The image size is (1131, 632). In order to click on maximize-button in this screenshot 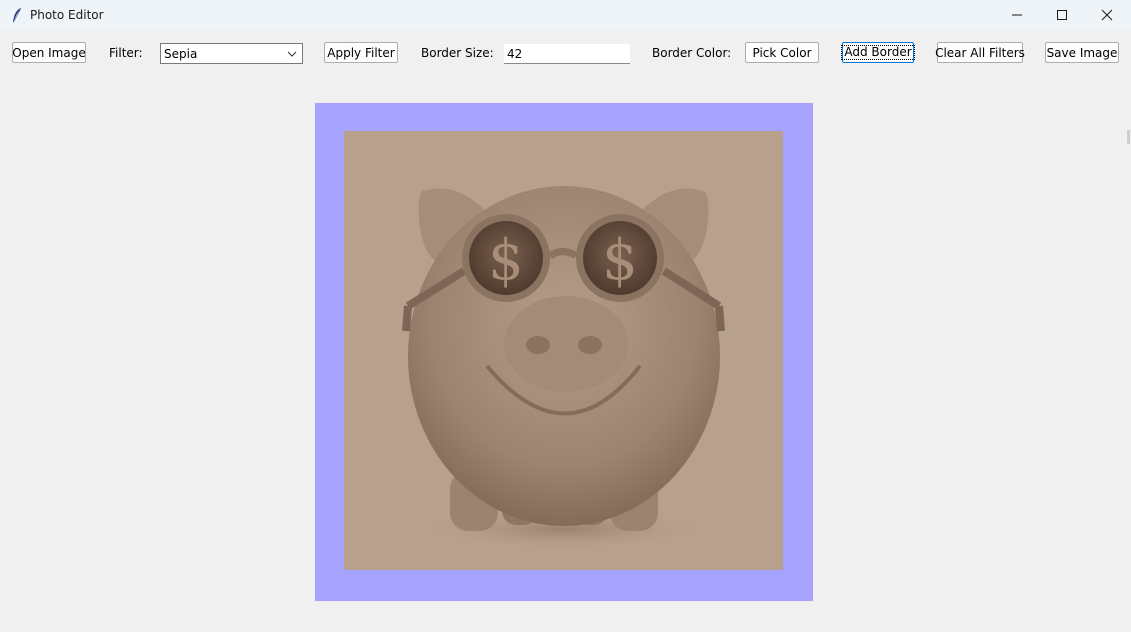, I will do `click(1062, 15)`.